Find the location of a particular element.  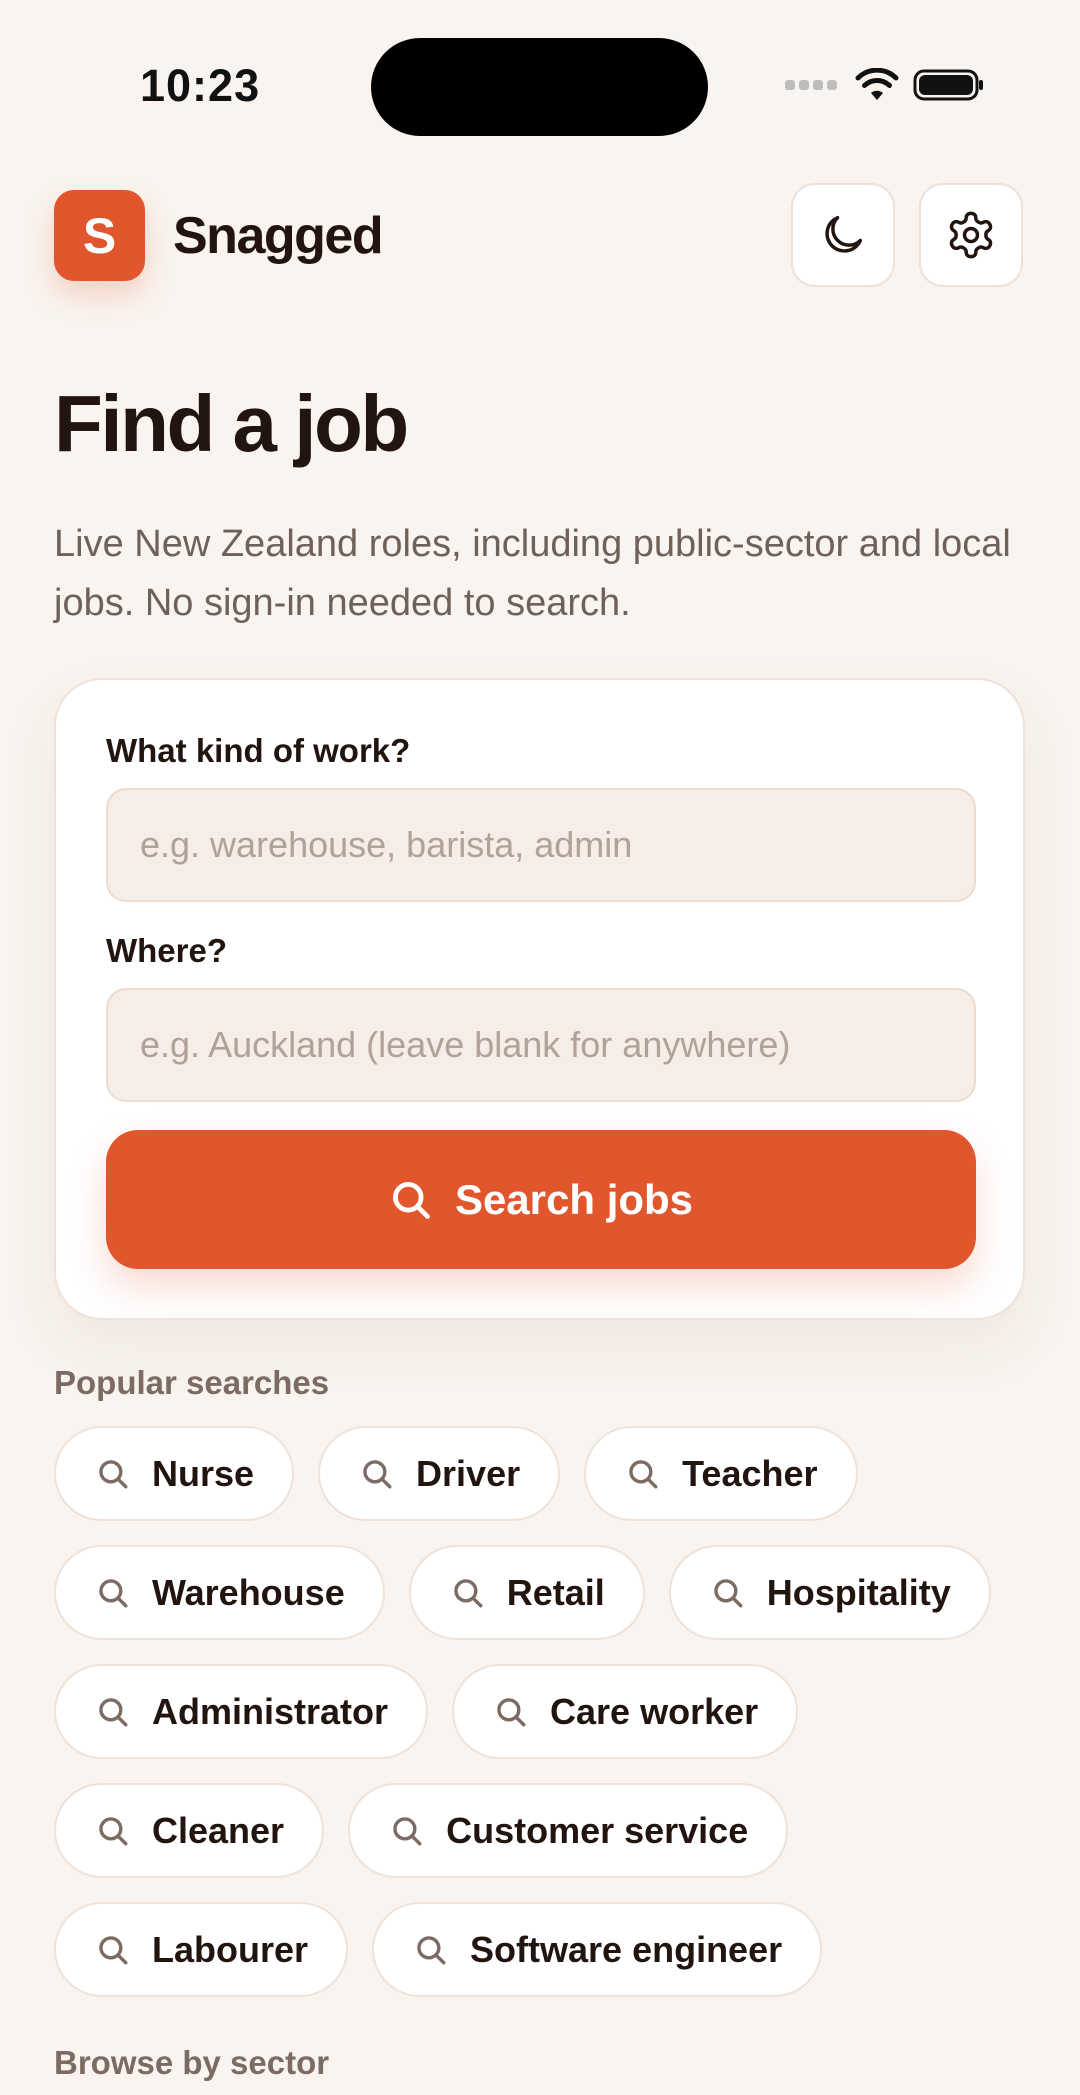

app-header: S Snagged is located at coordinates (540, 236).